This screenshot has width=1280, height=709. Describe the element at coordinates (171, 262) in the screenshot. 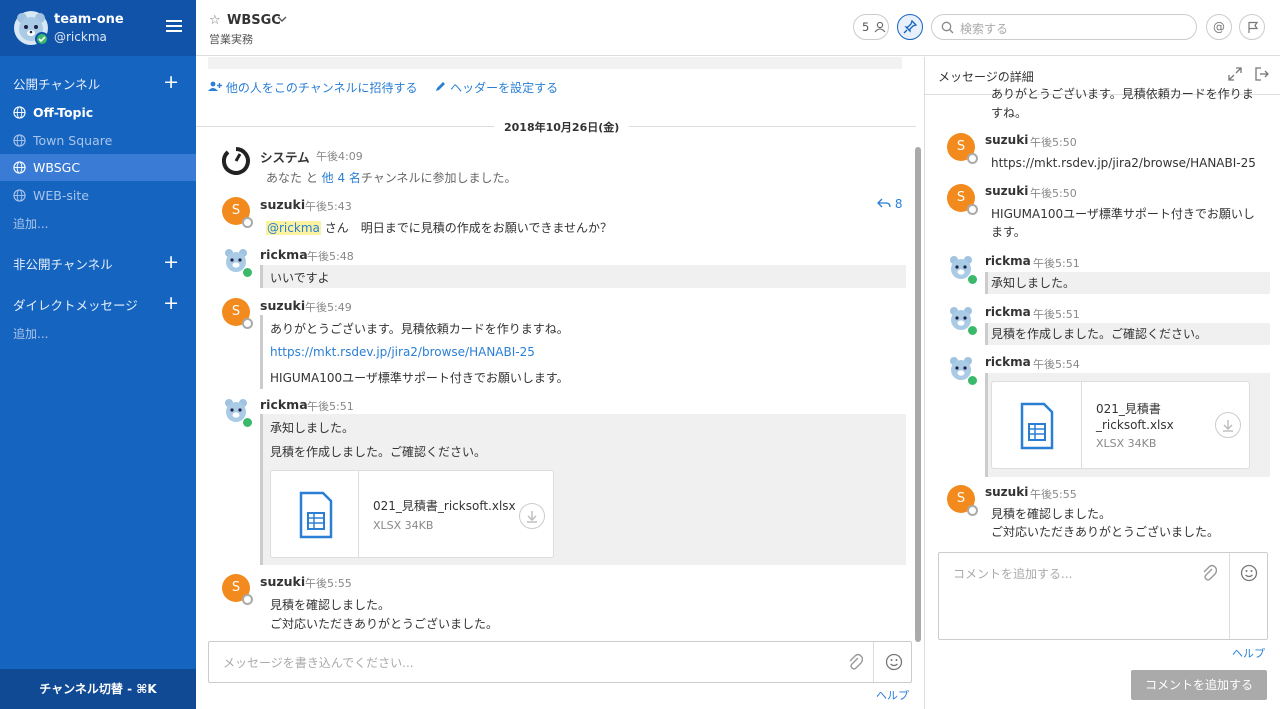

I see `add-private-channel-icon: +` at that location.